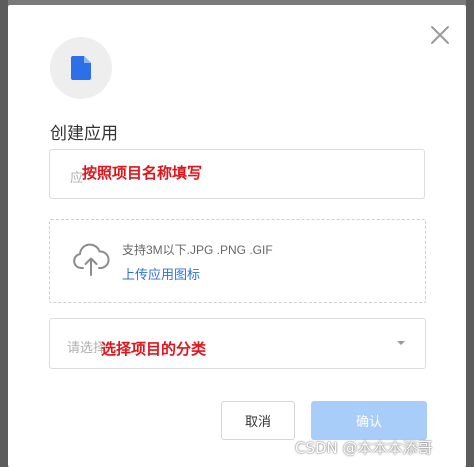  What do you see at coordinates (161, 273) in the screenshot?
I see `upload-icon-link: 上传应用图标` at bounding box center [161, 273].